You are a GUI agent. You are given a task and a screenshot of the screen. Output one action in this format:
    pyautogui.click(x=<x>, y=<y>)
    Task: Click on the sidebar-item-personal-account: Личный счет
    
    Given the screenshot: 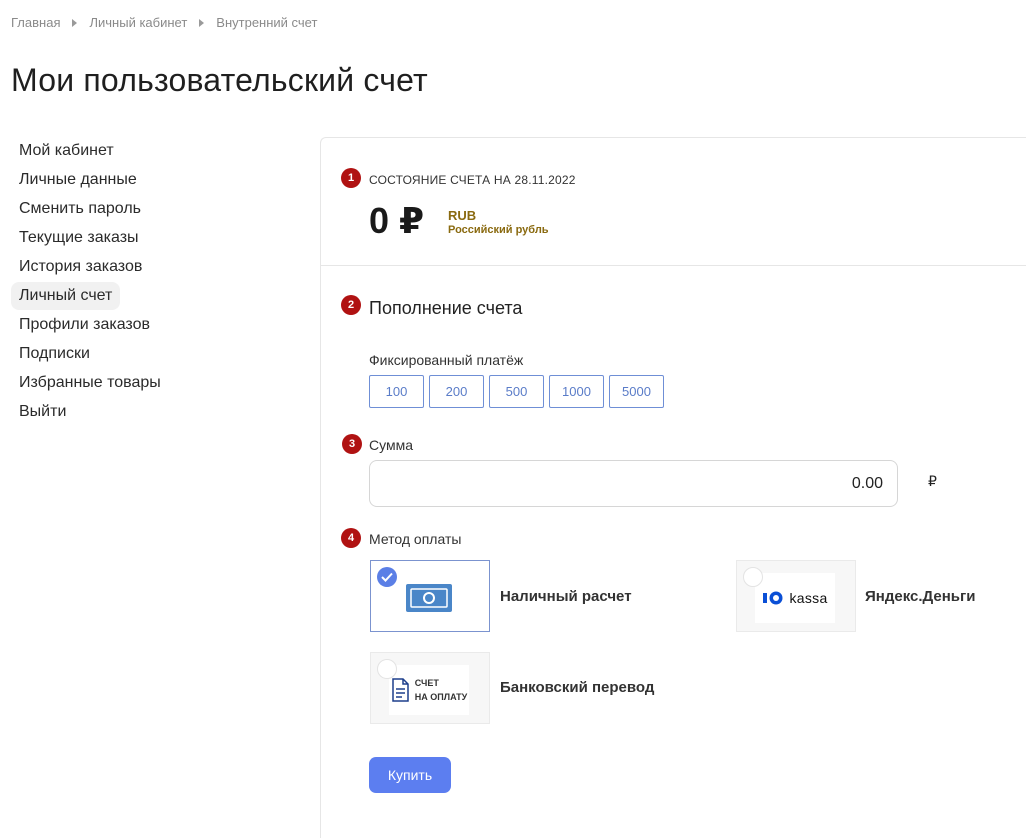 What is the action you would take?
    pyautogui.click(x=66, y=296)
    